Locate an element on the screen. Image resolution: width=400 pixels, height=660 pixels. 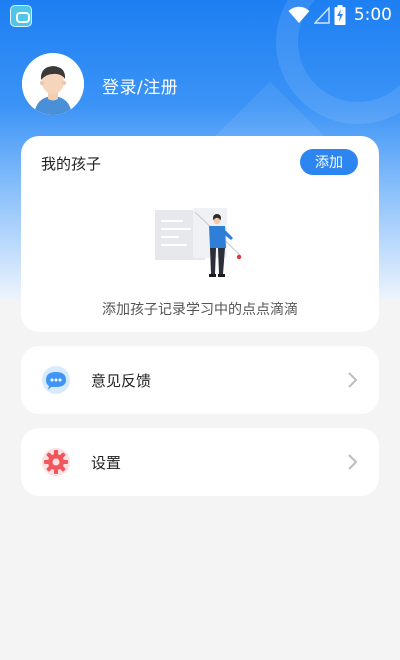
avatar is located at coordinates (53, 84).